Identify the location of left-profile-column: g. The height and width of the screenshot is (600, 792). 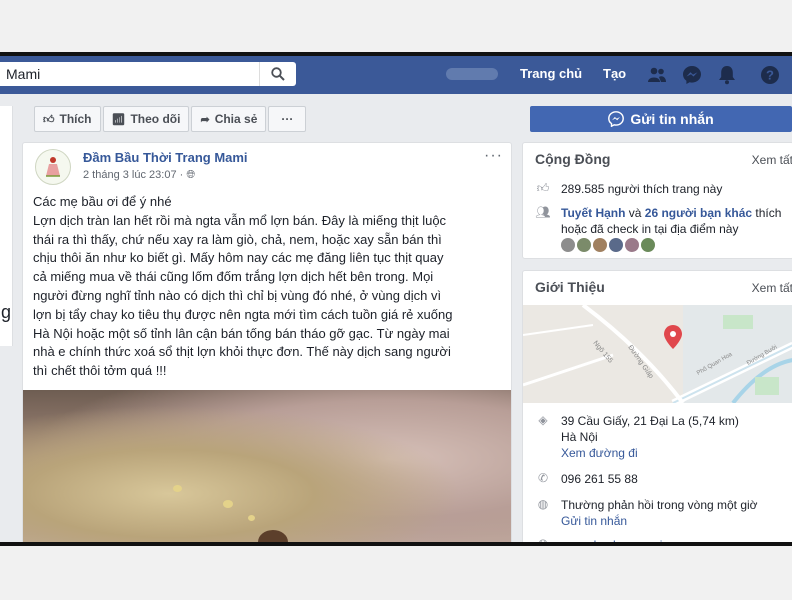
(6, 226).